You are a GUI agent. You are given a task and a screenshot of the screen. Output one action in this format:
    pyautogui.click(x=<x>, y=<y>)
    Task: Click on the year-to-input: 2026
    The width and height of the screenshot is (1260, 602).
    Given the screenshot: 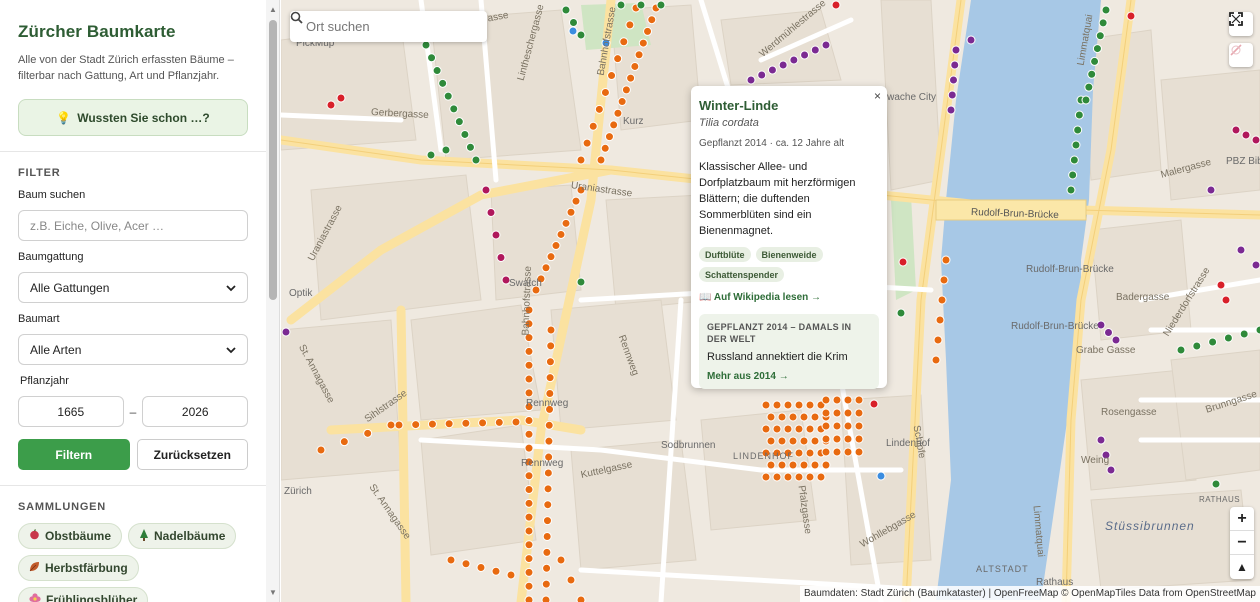 What is the action you would take?
    pyautogui.click(x=195, y=411)
    